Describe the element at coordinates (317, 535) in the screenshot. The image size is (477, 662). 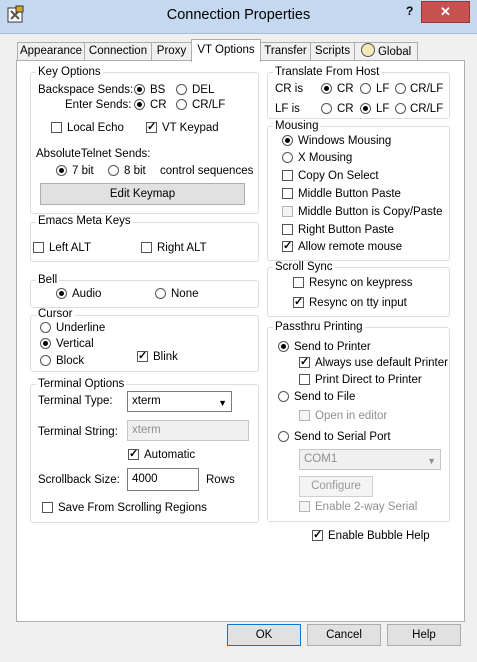
I see `bubble-help-checkbox: ✓` at that location.